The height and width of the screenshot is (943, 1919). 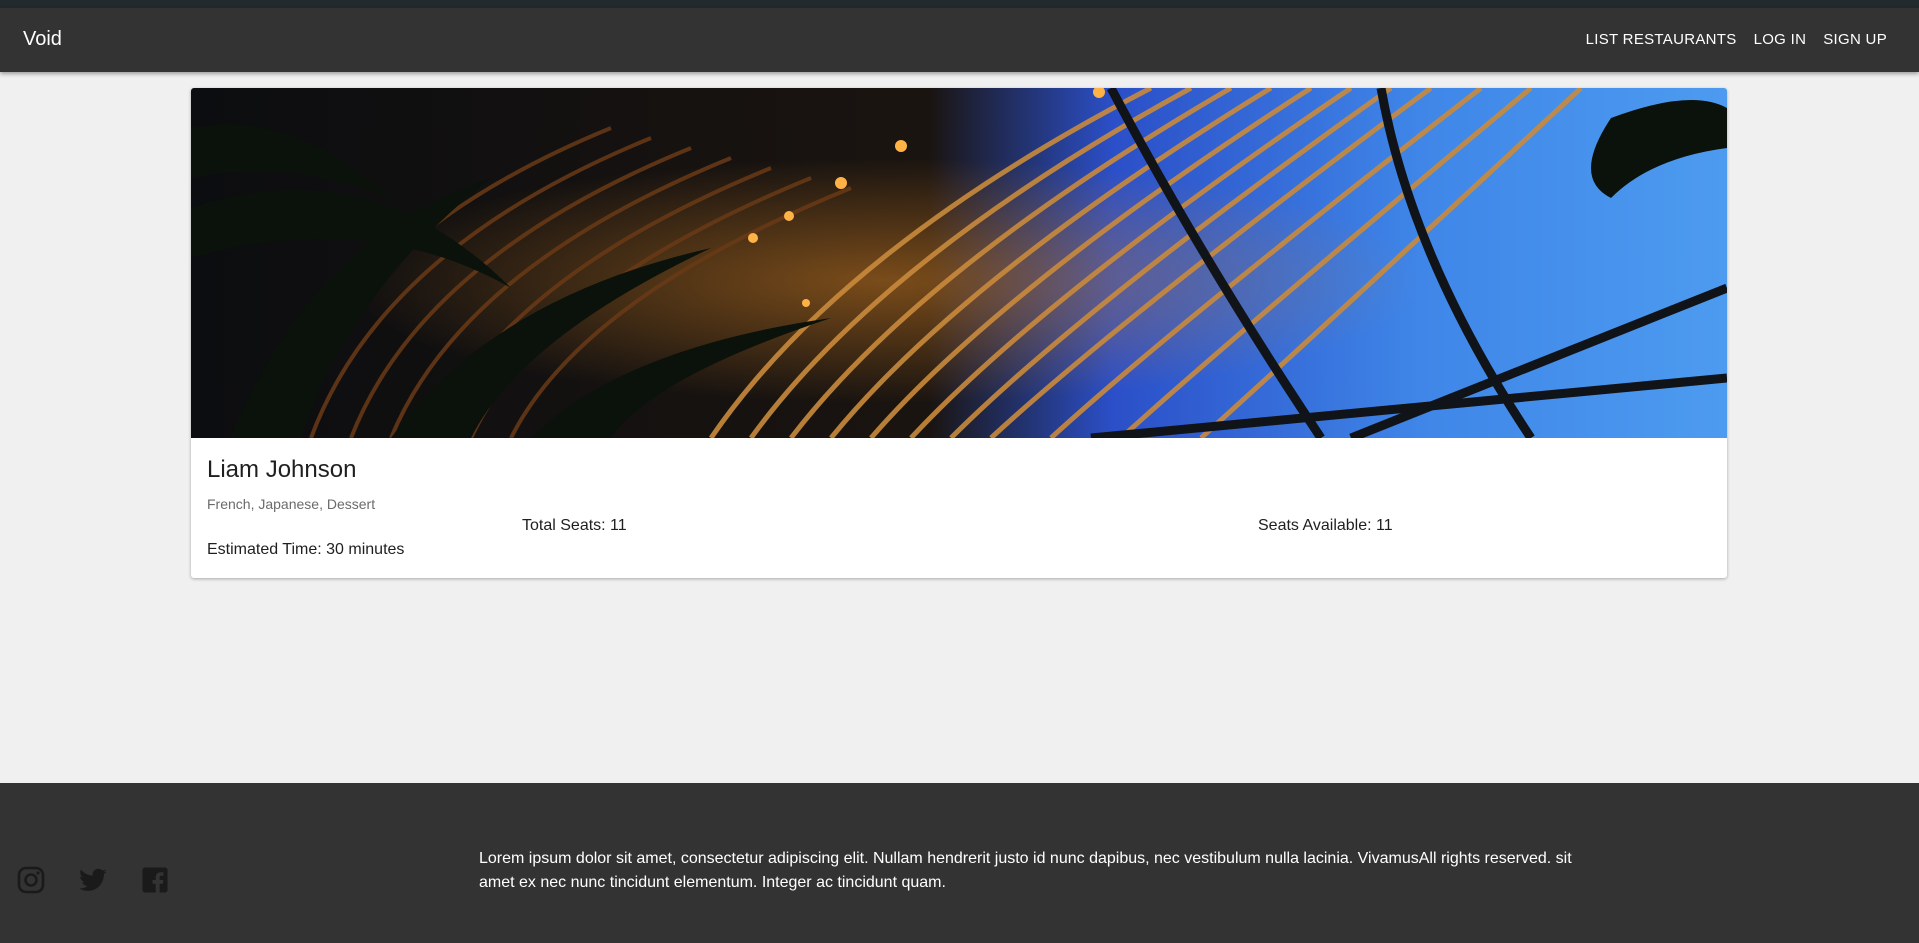 I want to click on seats-available: Seats Available: 11, so click(x=1325, y=525).